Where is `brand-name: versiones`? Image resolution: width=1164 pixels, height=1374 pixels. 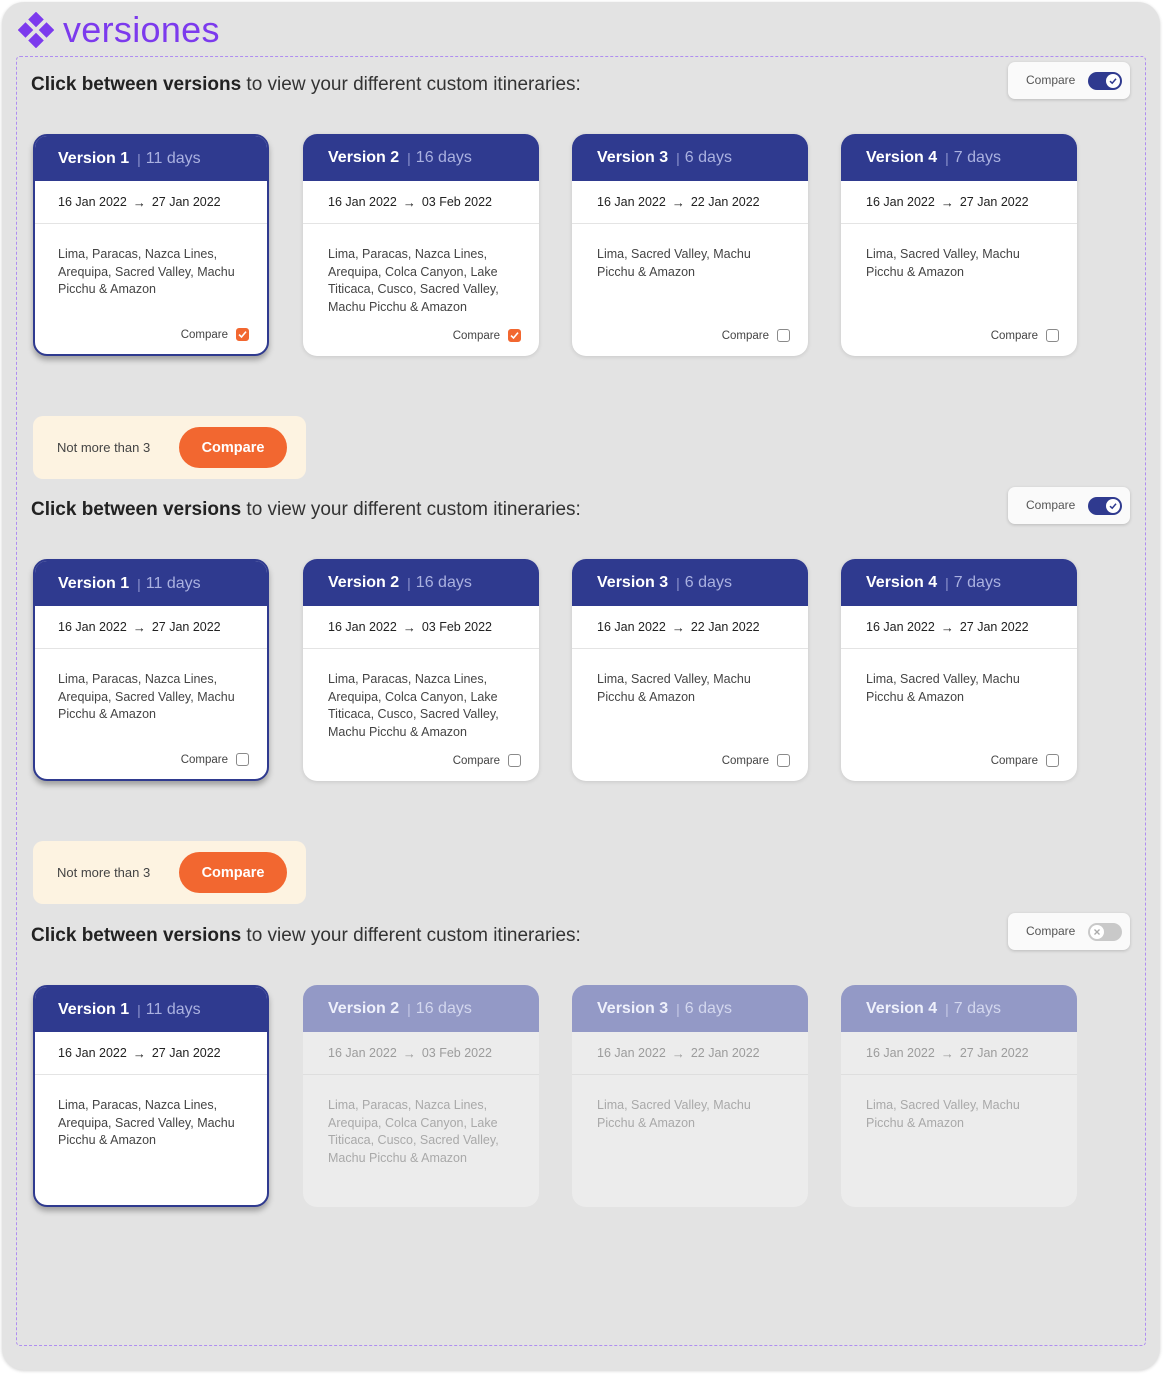
brand-name: versiones is located at coordinates (141, 29).